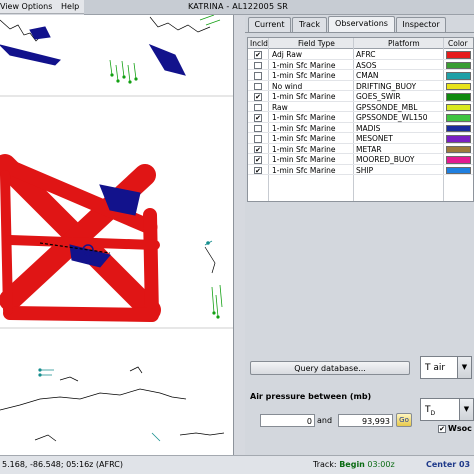  I want to click on td-dropdown: TD ▼, so click(447, 409).